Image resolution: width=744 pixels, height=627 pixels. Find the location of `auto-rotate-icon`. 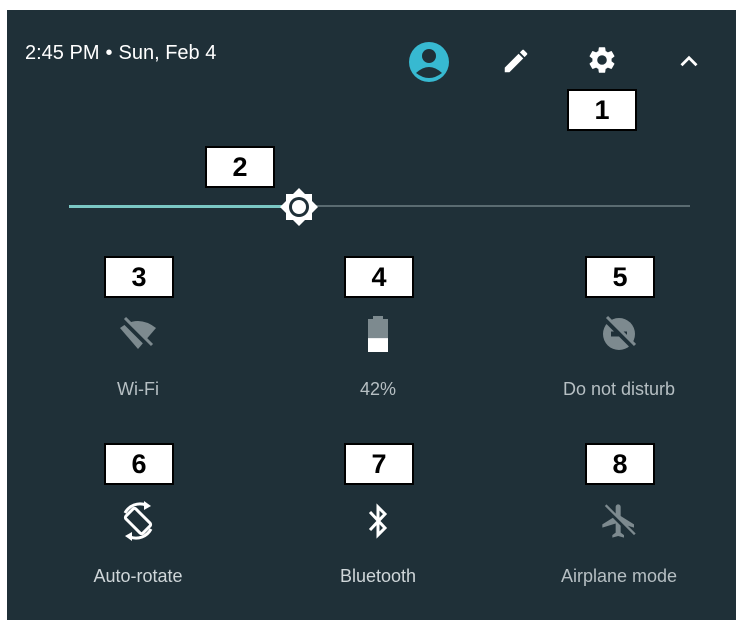

auto-rotate-icon is located at coordinates (138, 521).